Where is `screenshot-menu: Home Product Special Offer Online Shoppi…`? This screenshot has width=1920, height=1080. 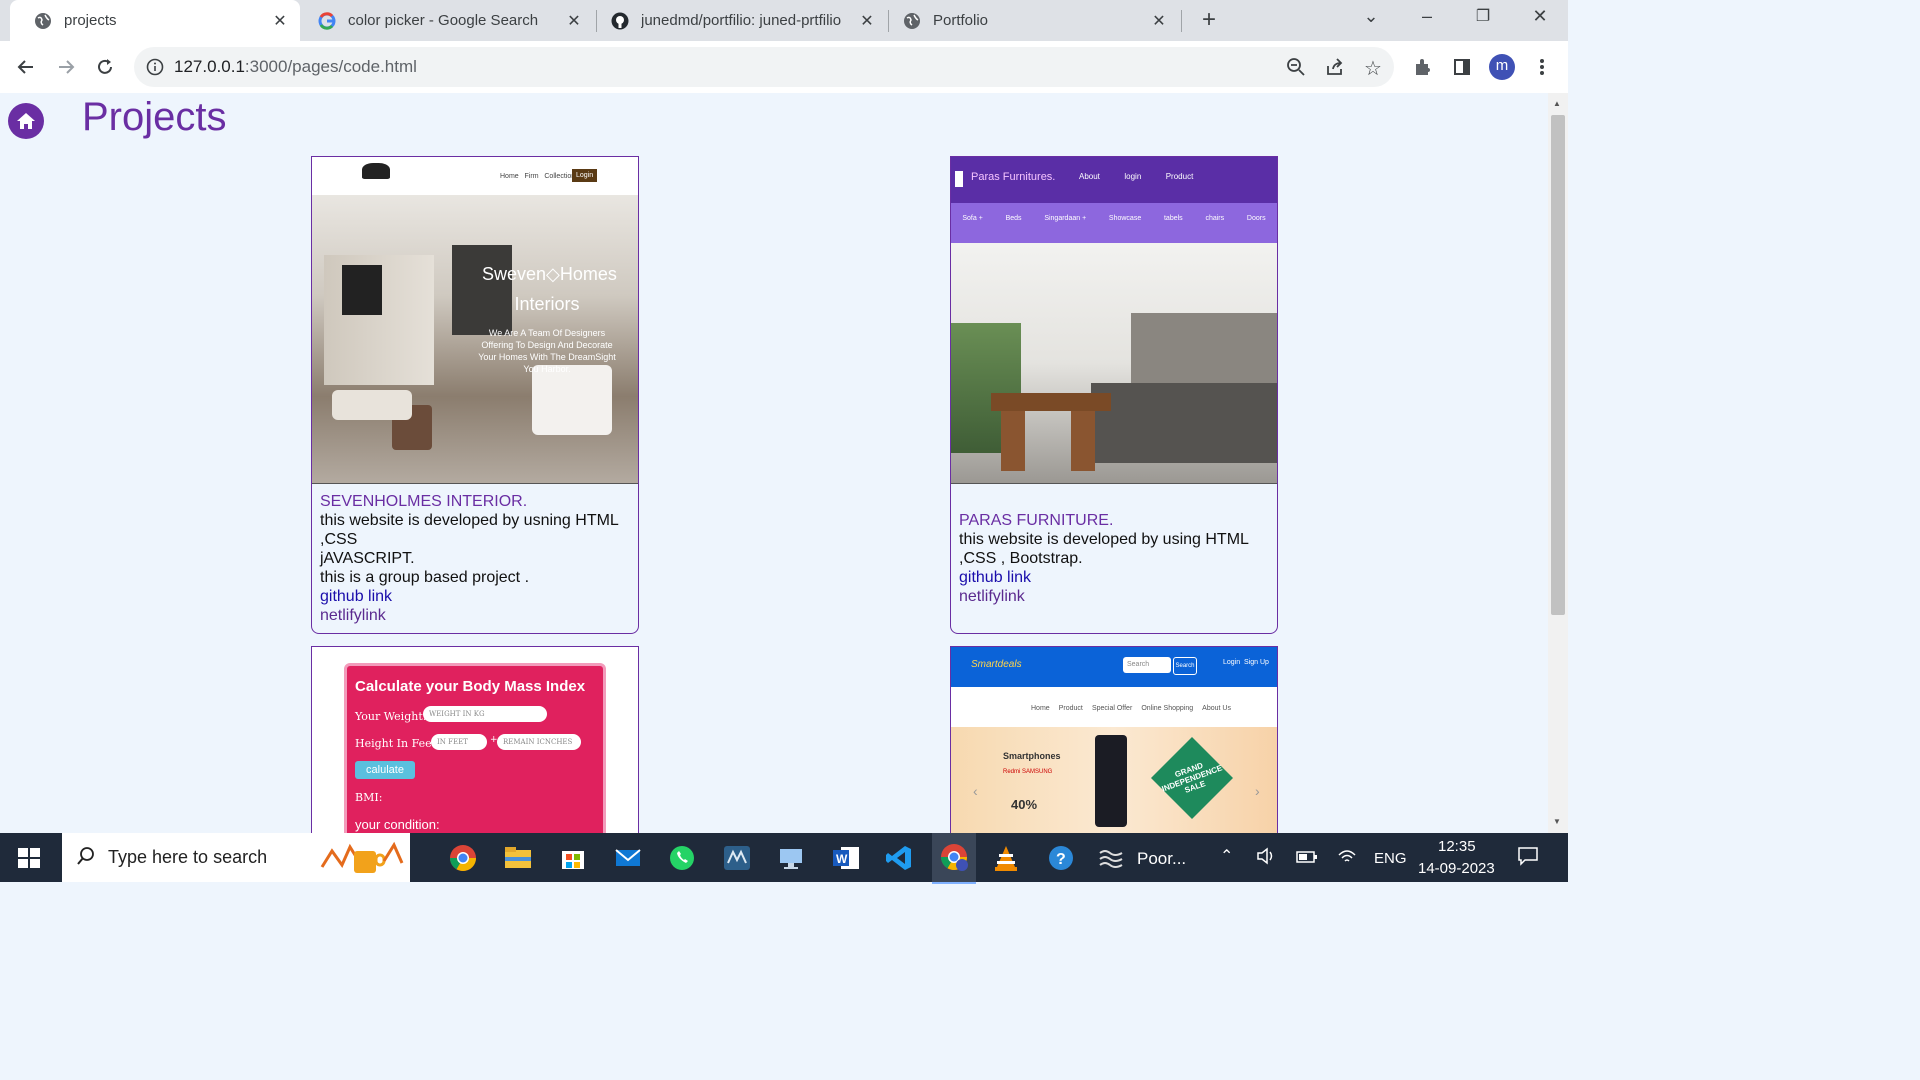 screenshot-menu: Home Product Special Offer Online Shoppi… is located at coordinates (1131, 708).